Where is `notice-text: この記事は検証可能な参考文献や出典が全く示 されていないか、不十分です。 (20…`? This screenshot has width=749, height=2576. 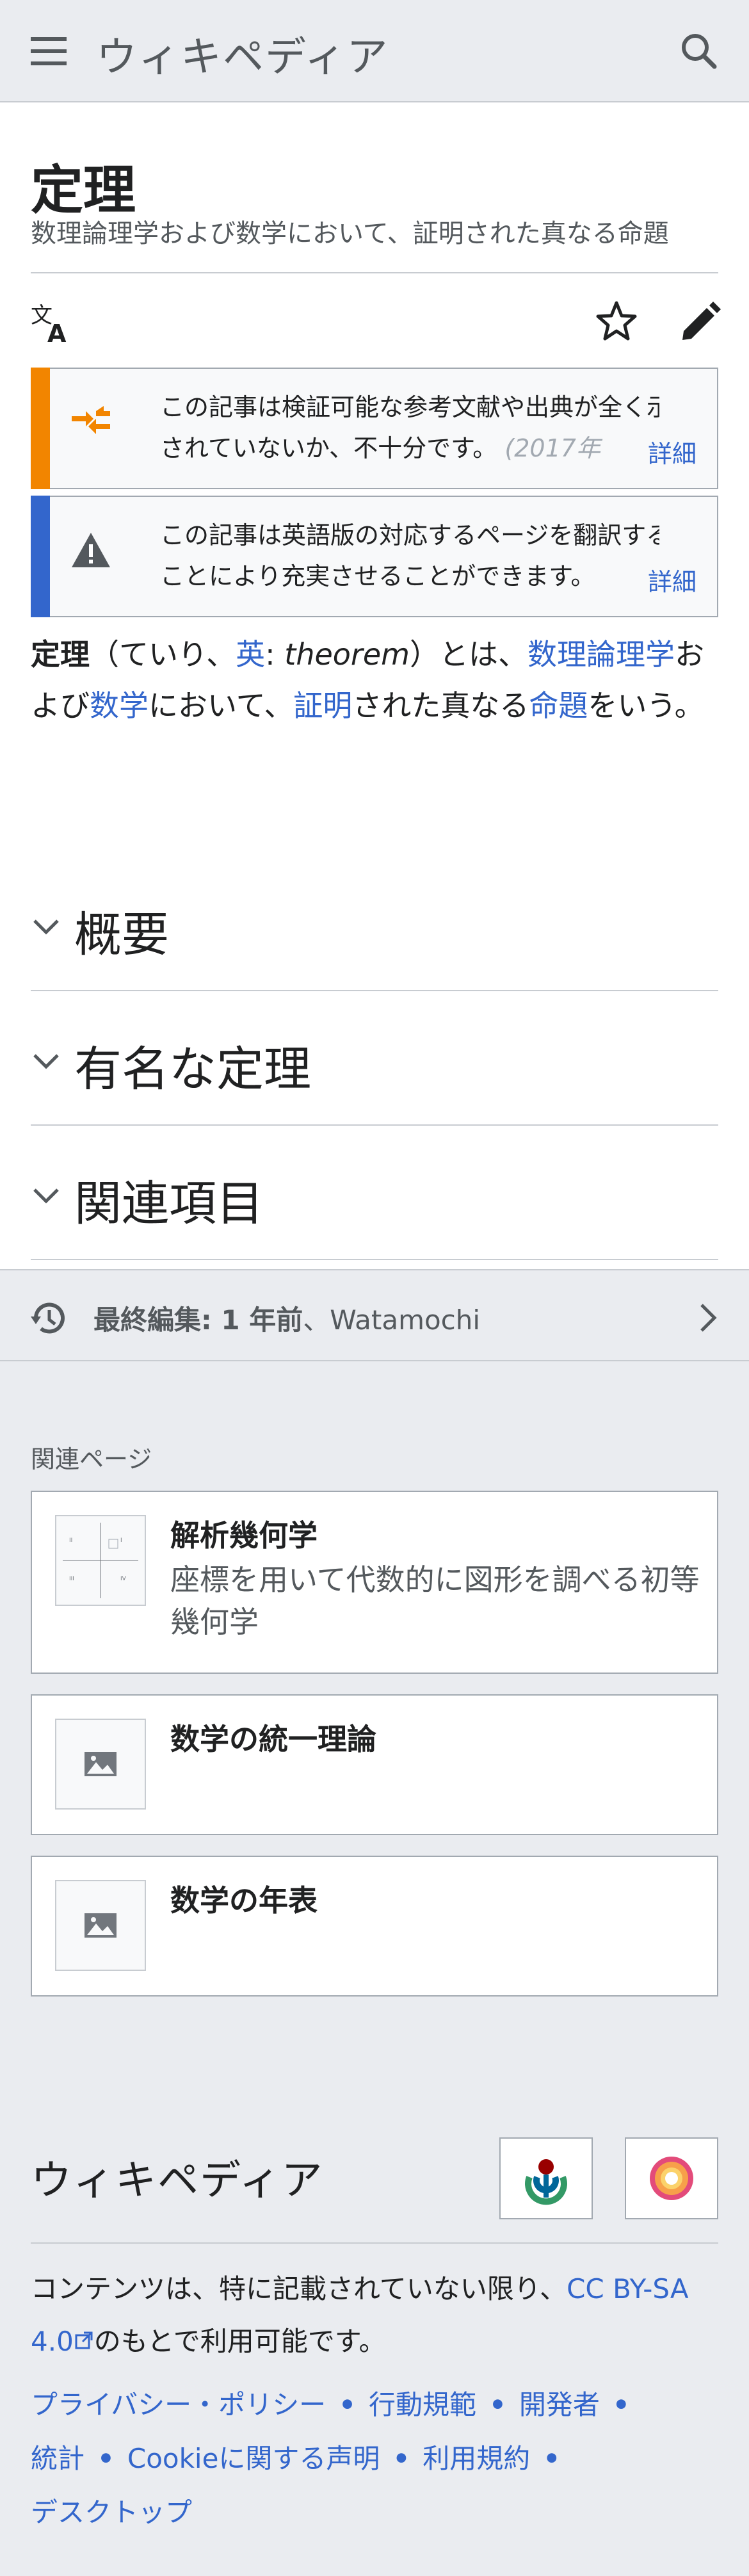
notice-text: この記事は検証可能な参考文献や出典が全く示 されていないか、不十分です。 (20… is located at coordinates (409, 427).